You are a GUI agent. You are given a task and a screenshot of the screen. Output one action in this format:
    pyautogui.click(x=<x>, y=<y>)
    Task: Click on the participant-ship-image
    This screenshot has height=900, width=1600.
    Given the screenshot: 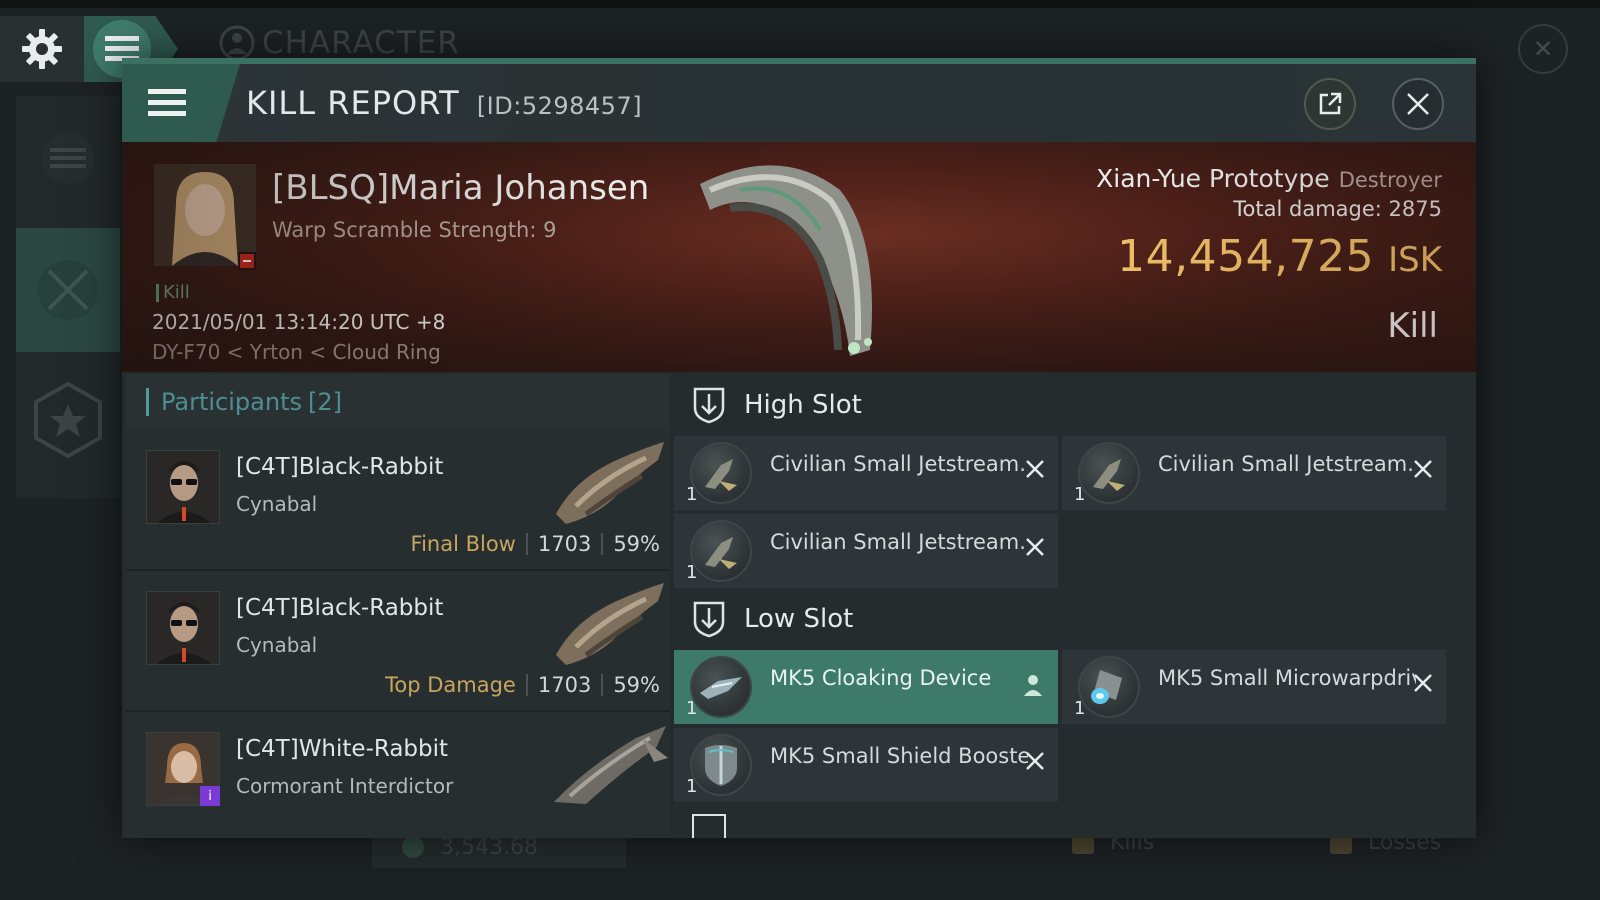 What is the action you would take?
    pyautogui.click(x=611, y=765)
    